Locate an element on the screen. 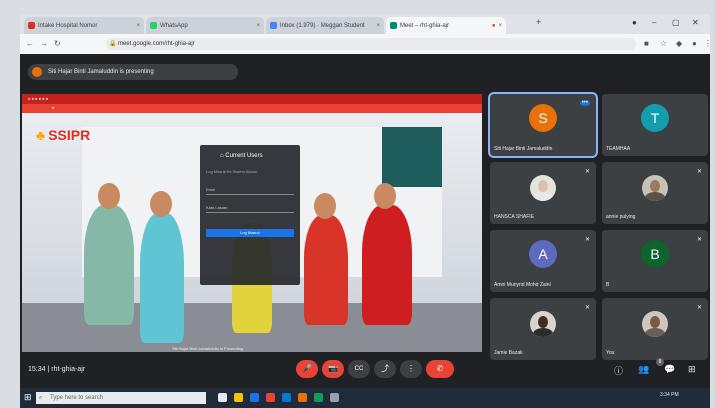 The width and height of the screenshot is (715, 408). browser-tab-hospital: Intake Hospital Nomor × is located at coordinates (84, 25).